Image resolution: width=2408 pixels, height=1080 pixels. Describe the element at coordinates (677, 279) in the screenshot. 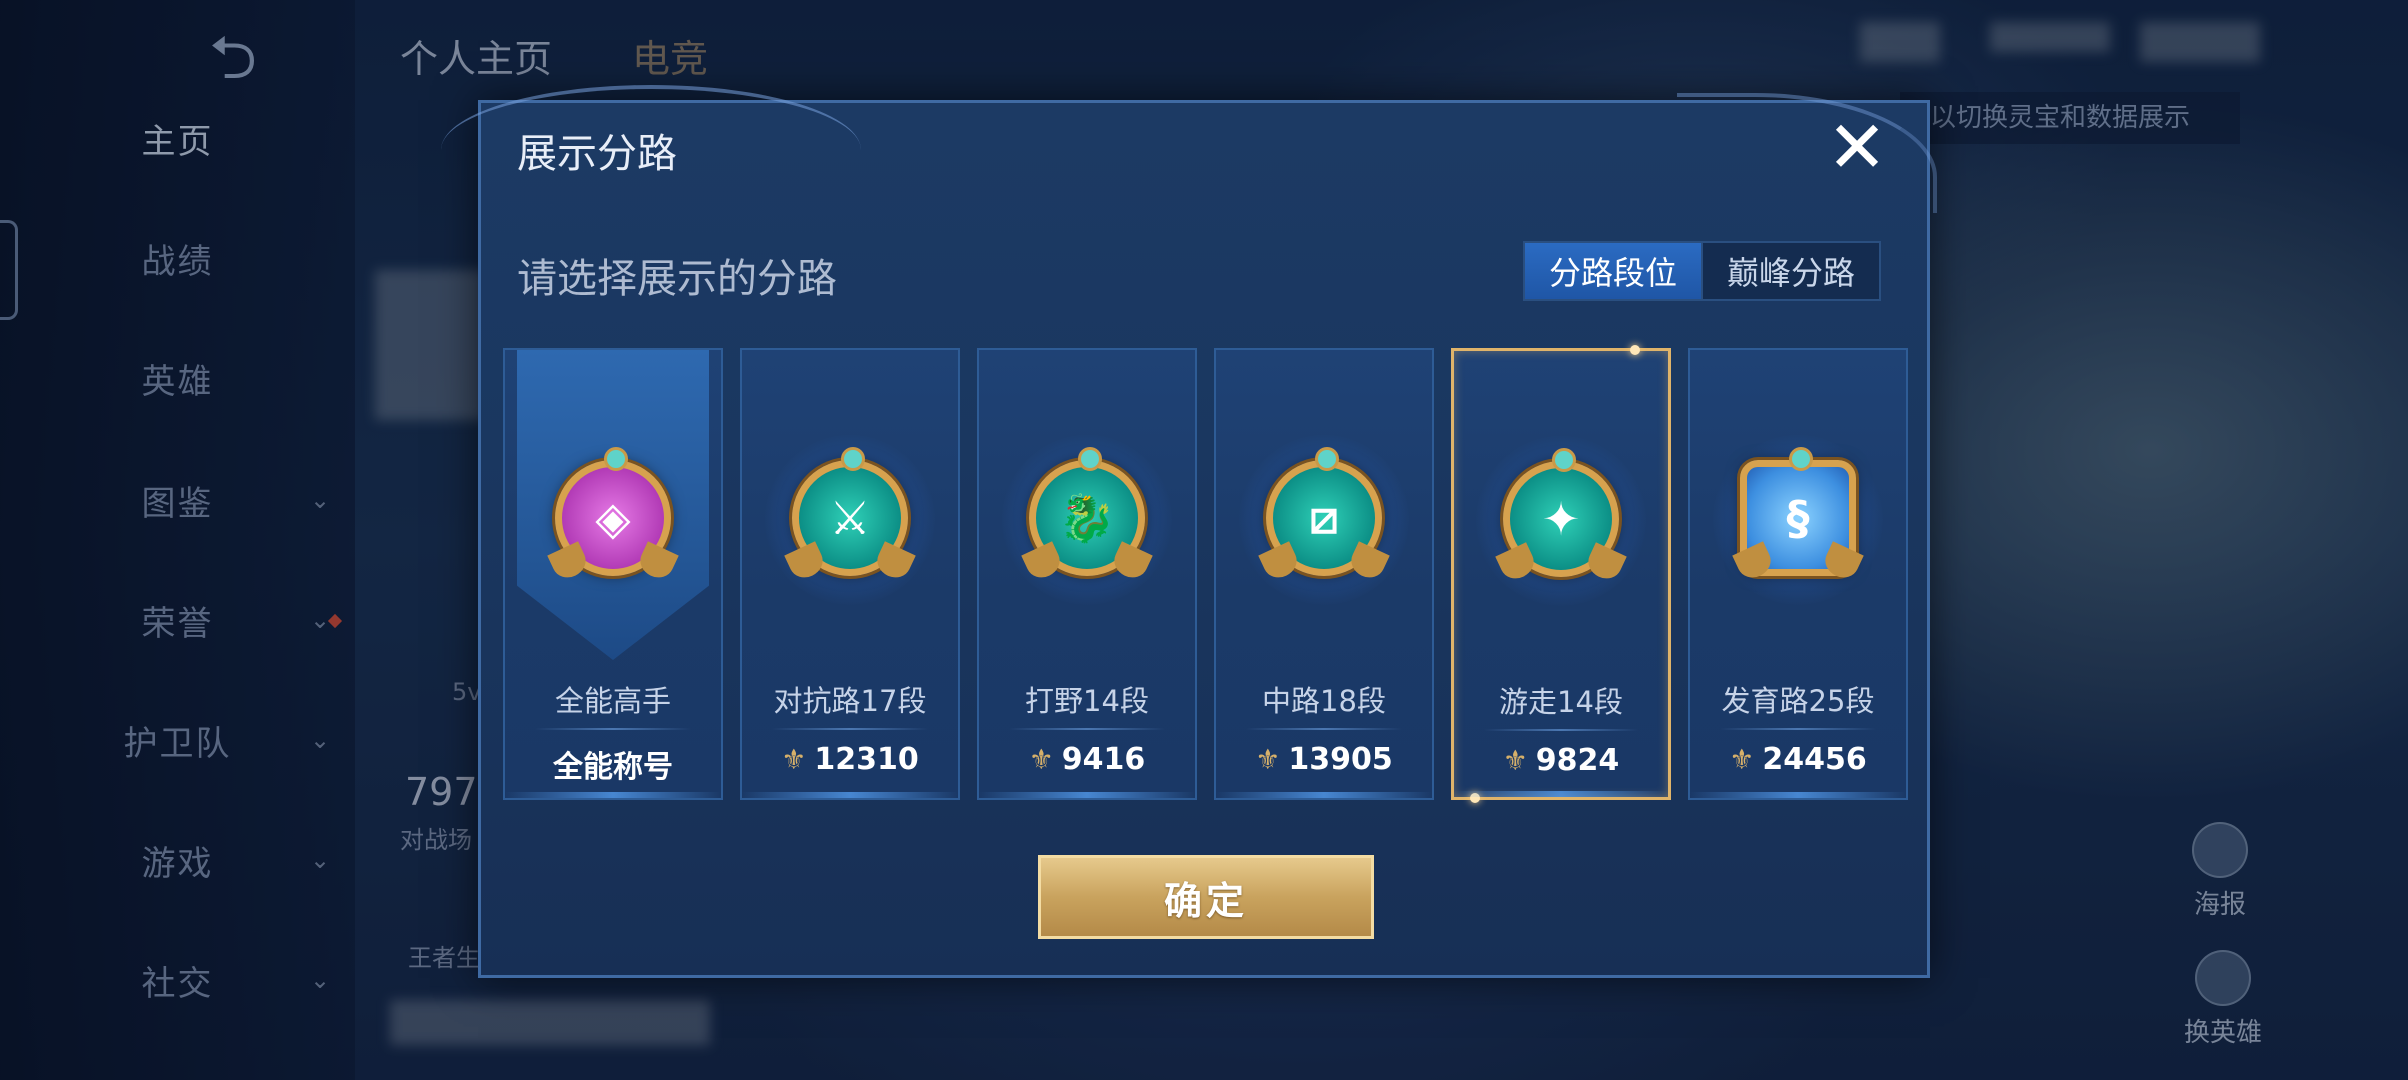

I see `dialog-subtitle: 请选择展示的分路` at that location.